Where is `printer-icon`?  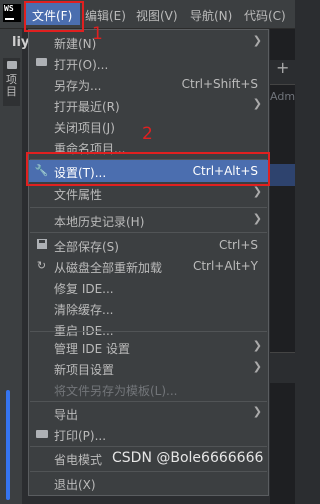
printer-icon is located at coordinates (41, 433).